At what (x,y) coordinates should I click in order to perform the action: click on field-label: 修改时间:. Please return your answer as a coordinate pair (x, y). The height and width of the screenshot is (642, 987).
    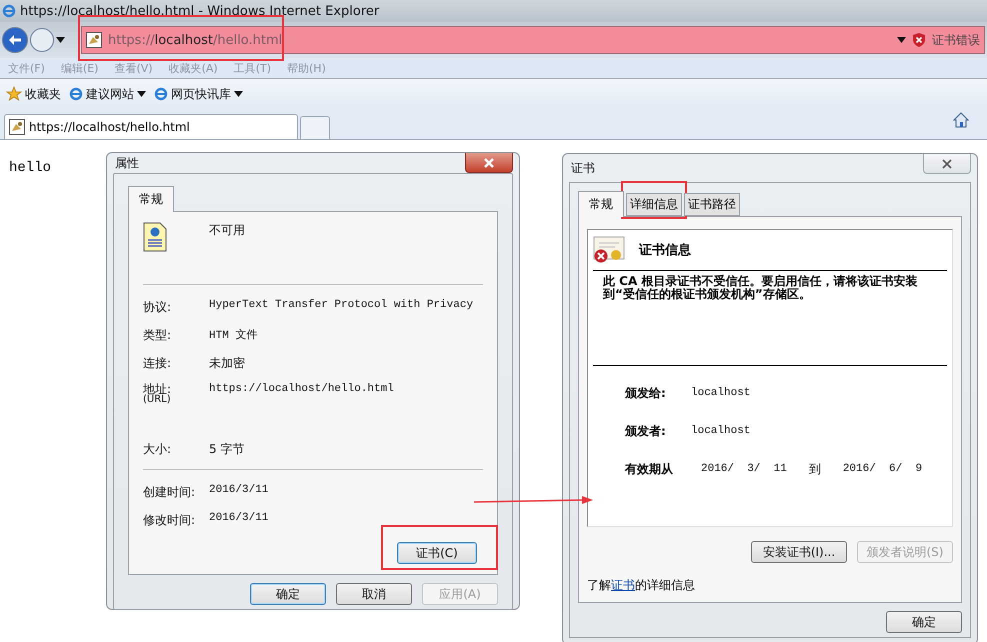
    Looking at the image, I should click on (169, 520).